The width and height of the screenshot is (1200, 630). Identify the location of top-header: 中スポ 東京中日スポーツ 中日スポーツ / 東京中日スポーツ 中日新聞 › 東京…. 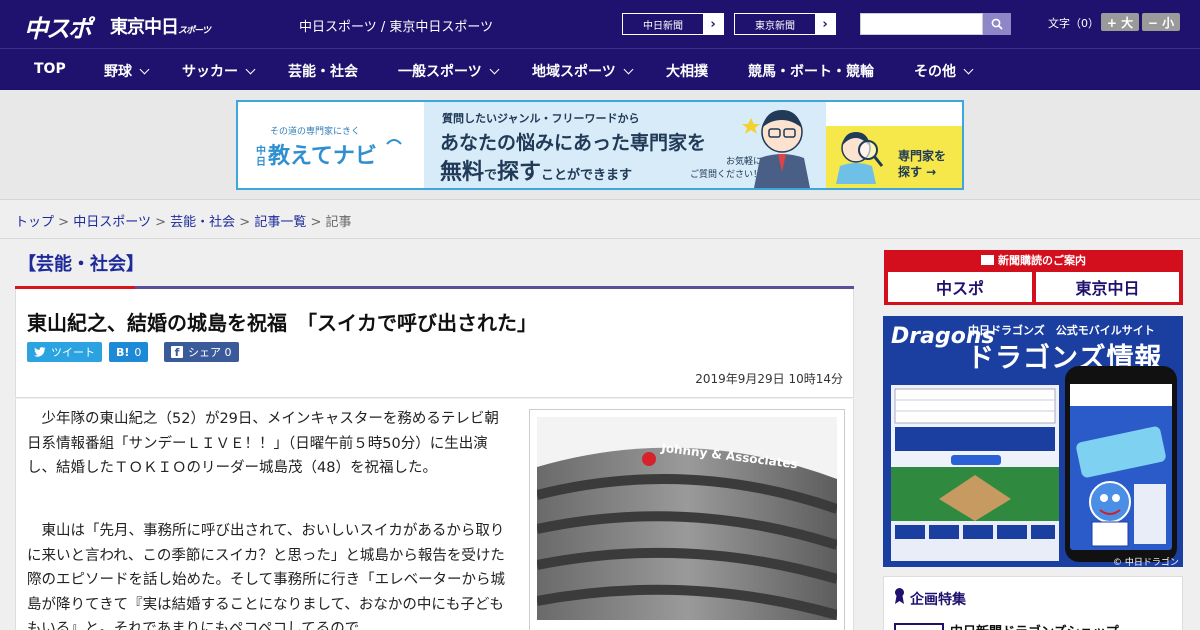
(600, 24).